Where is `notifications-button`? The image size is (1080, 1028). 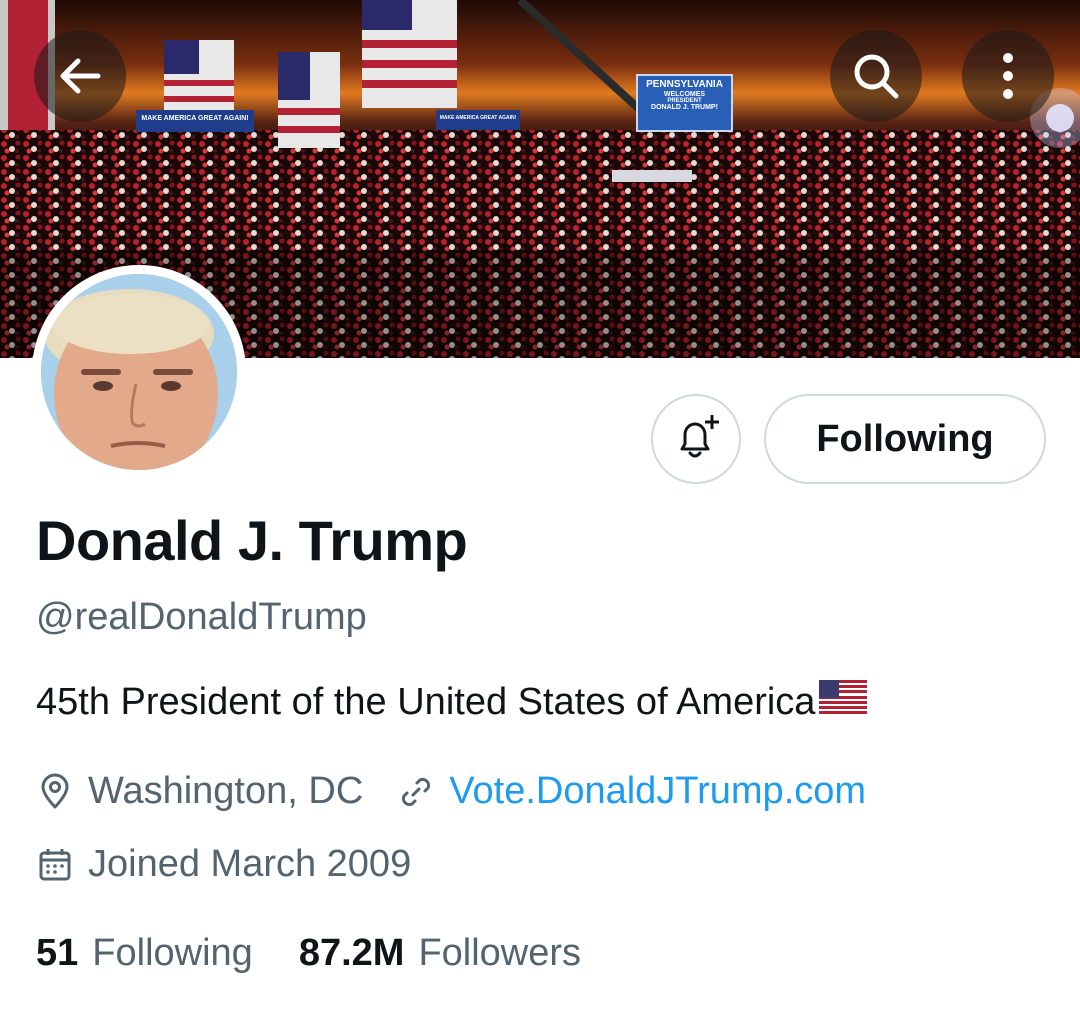
notifications-button is located at coordinates (696, 439).